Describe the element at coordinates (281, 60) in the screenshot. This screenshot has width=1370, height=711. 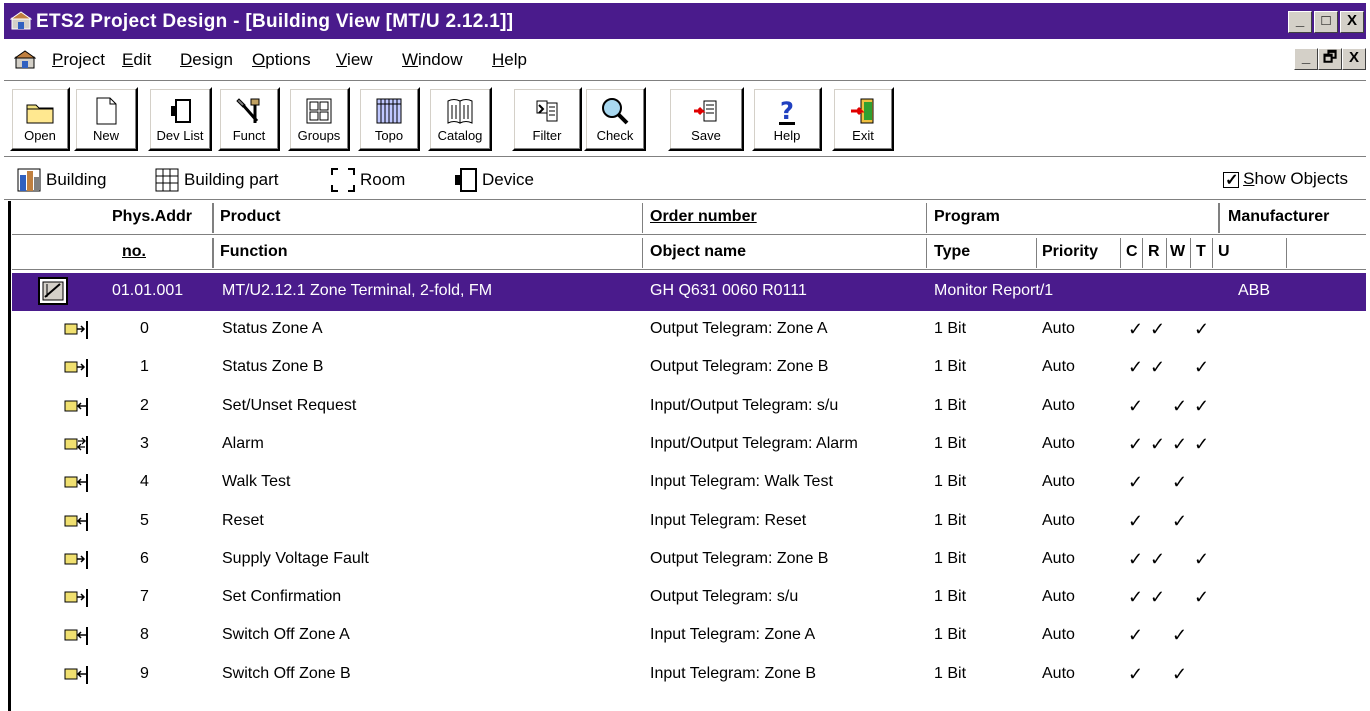
I see `menu-options: Options` at that location.